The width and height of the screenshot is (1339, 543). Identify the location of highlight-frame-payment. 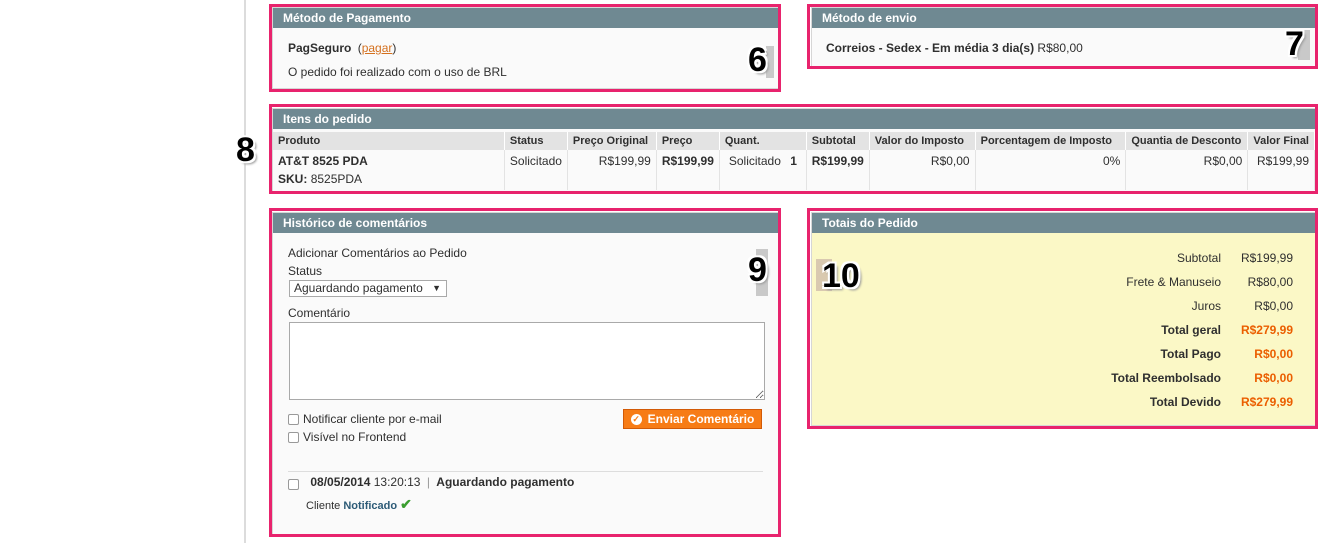
(525, 48).